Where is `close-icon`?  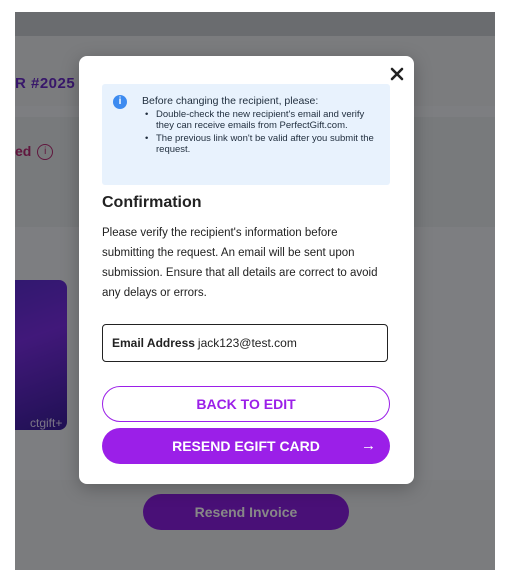 close-icon is located at coordinates (397, 74).